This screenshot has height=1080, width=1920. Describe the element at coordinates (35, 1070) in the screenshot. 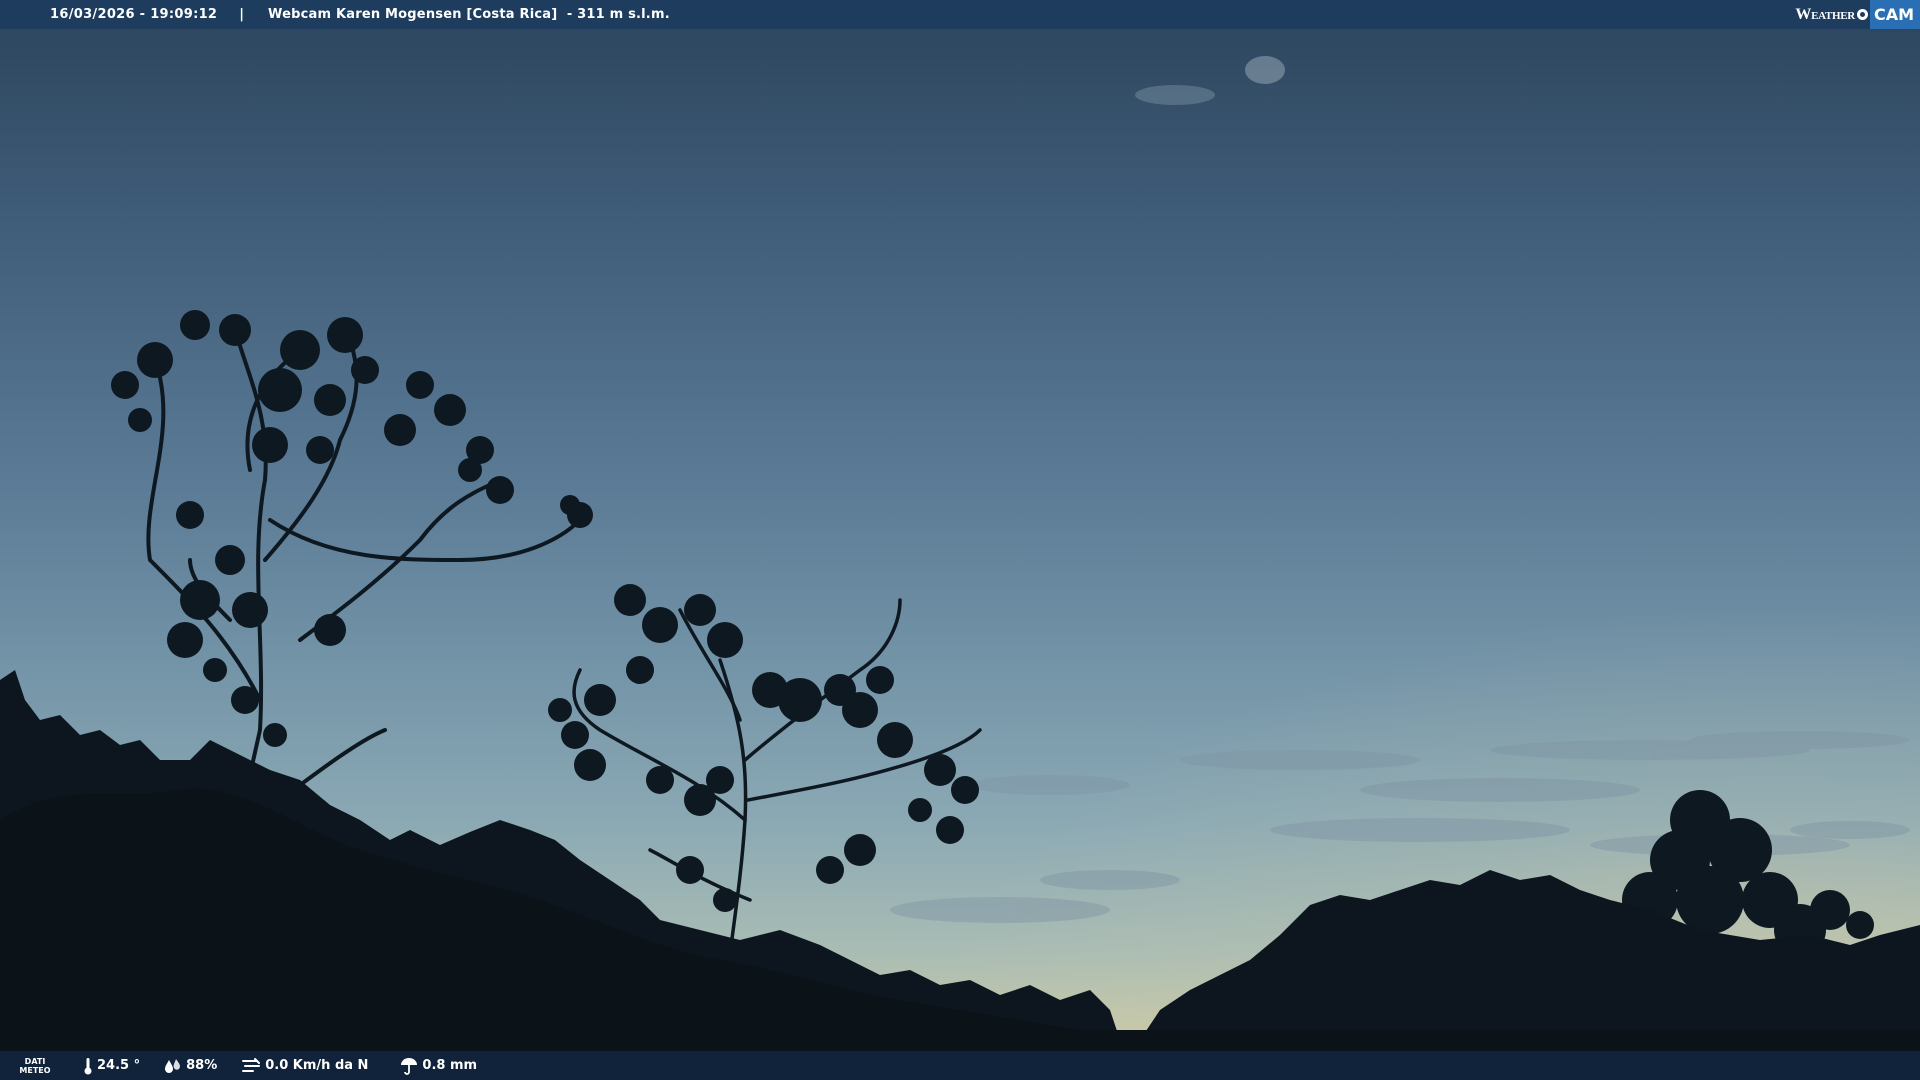

I see `dati-label-line2: METEO` at that location.